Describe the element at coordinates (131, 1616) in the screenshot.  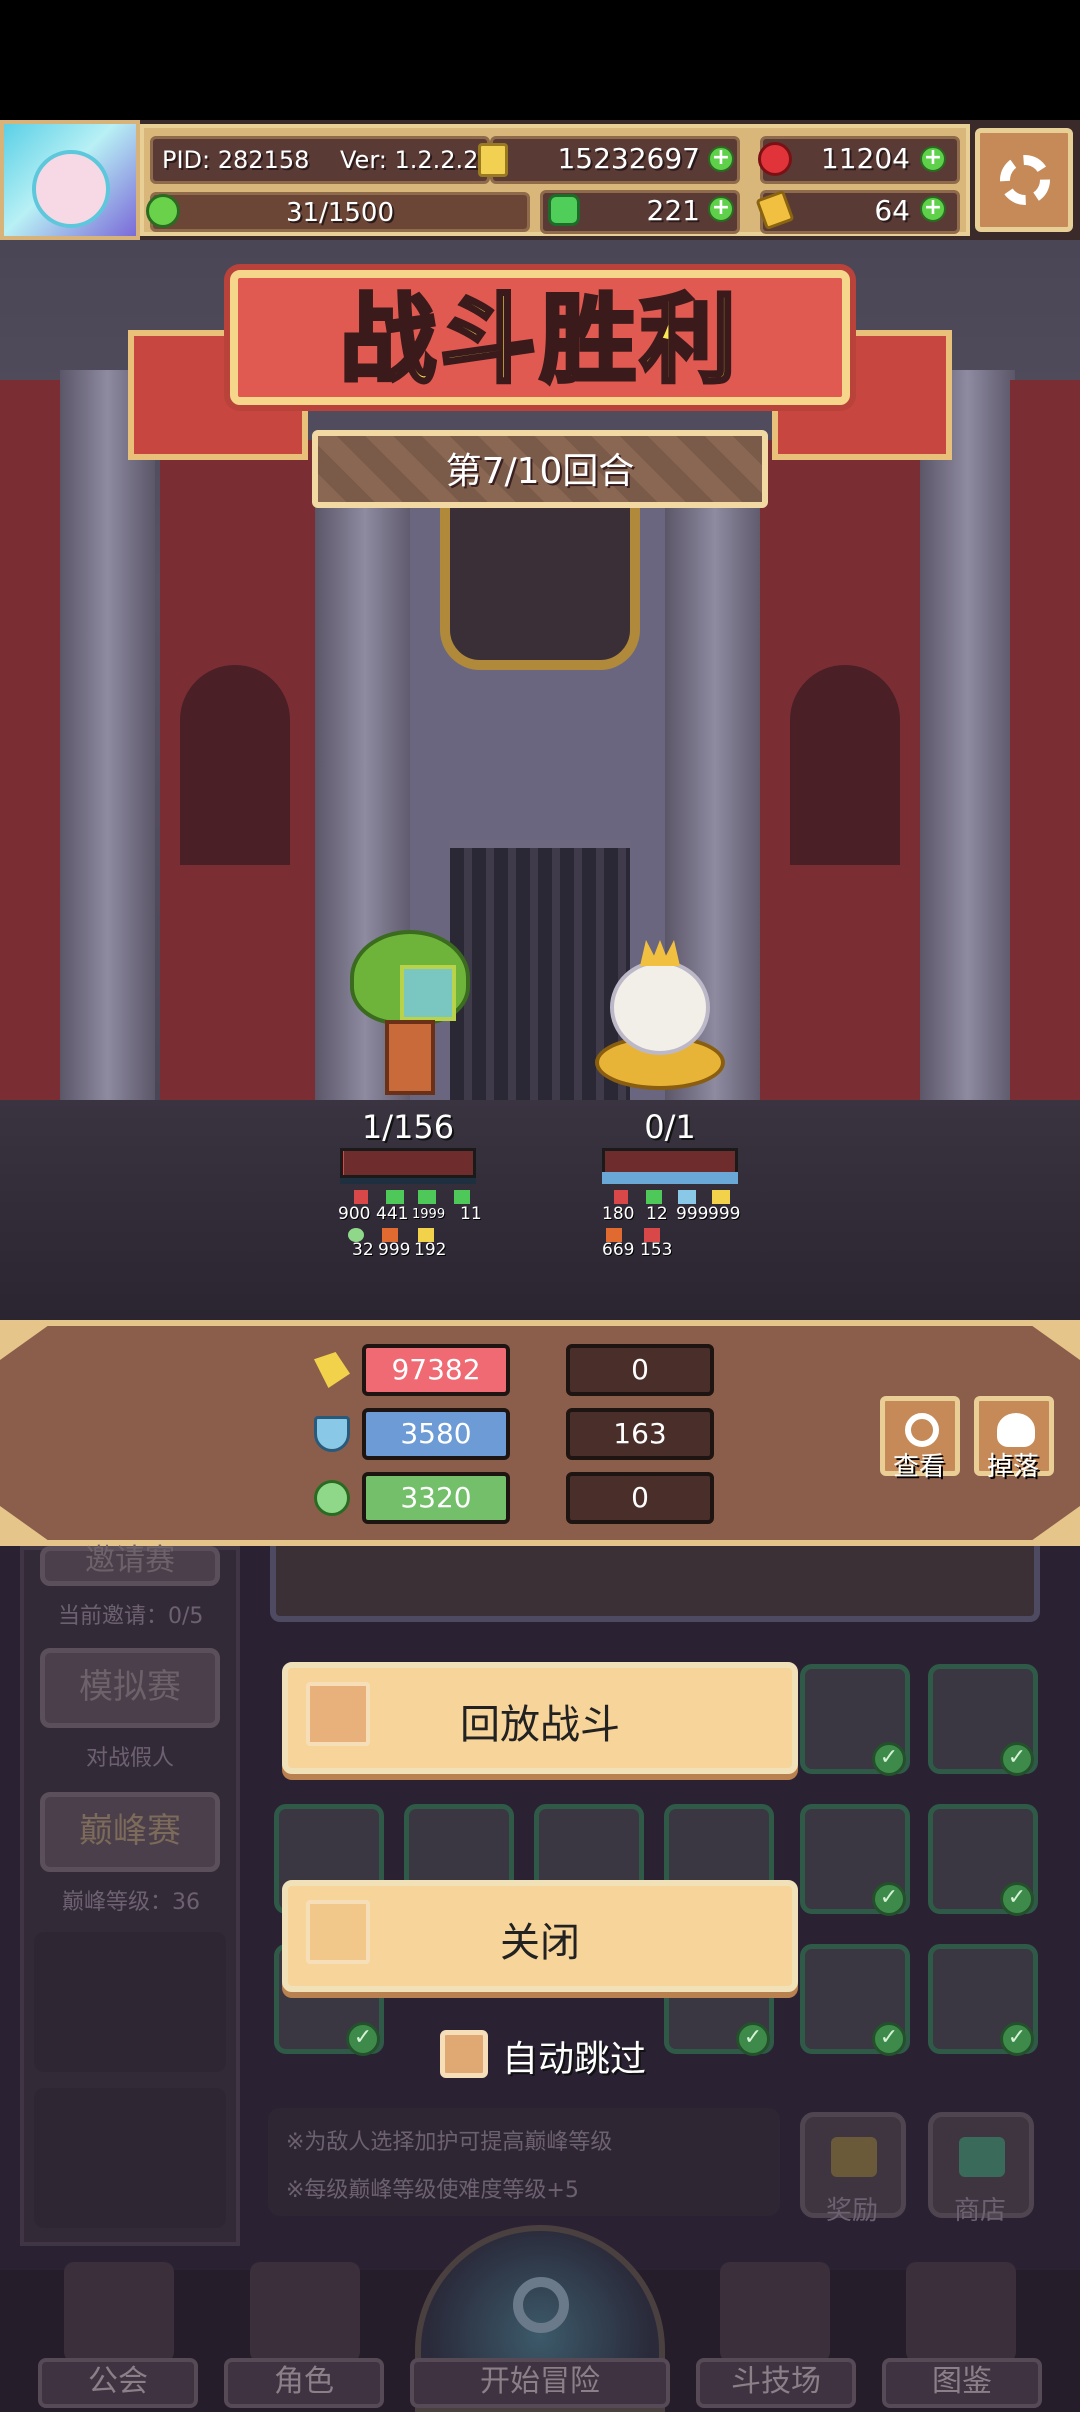
I see `invite-status: 当前邀请：0/5` at that location.